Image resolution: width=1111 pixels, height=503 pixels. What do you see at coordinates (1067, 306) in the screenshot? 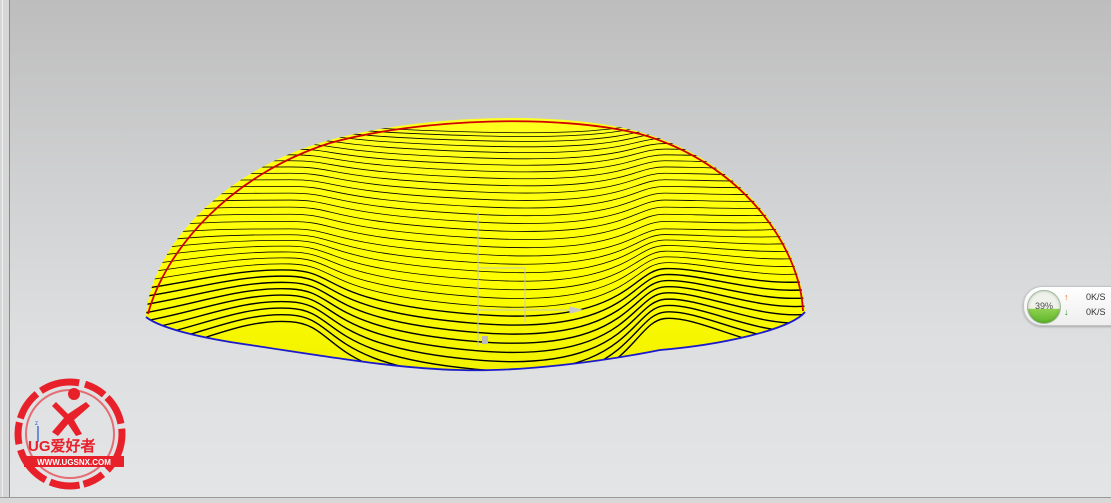
I see `network-speed-widget: 39% ↑ 0K/S ↓ 0K/S` at bounding box center [1067, 306].